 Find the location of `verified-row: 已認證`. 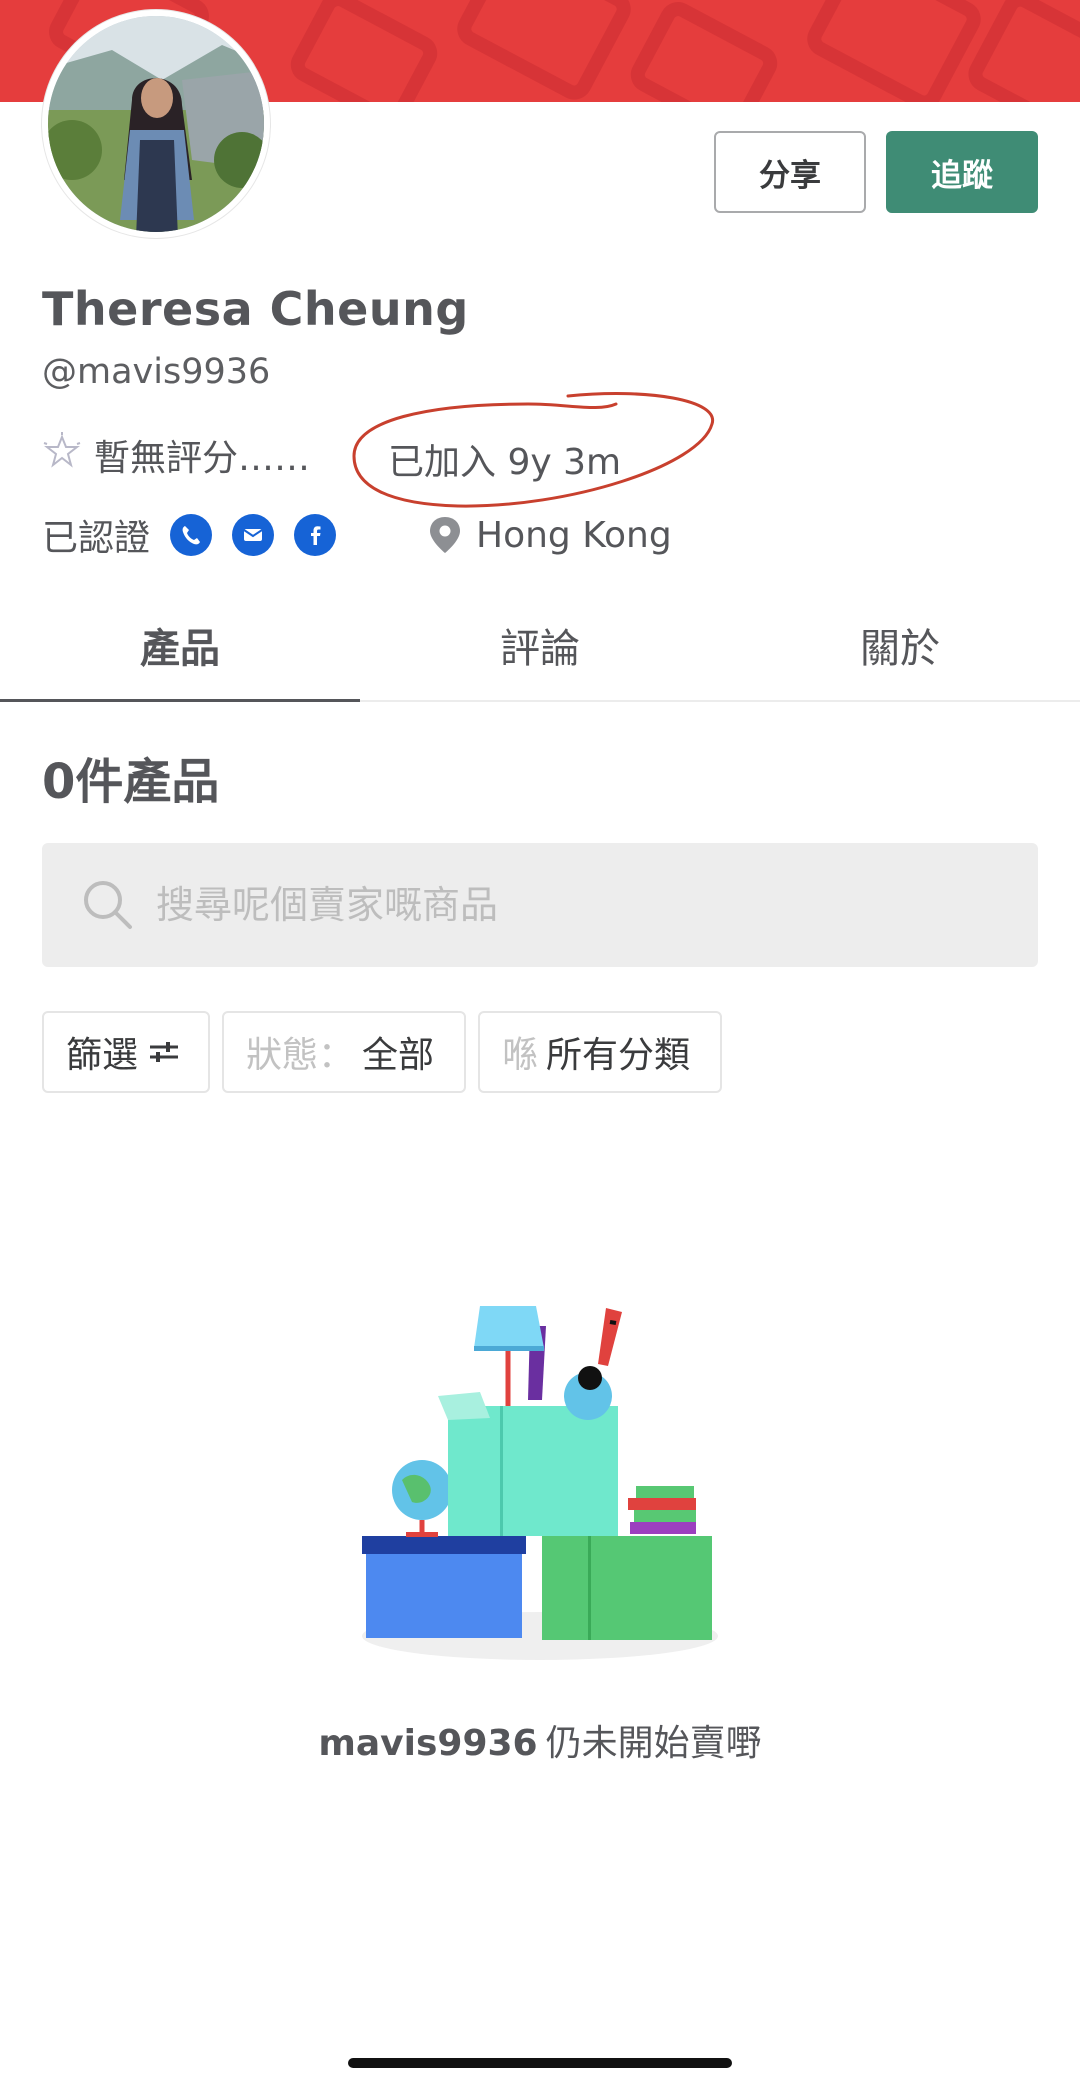

verified-row: 已認證 is located at coordinates (189, 535).